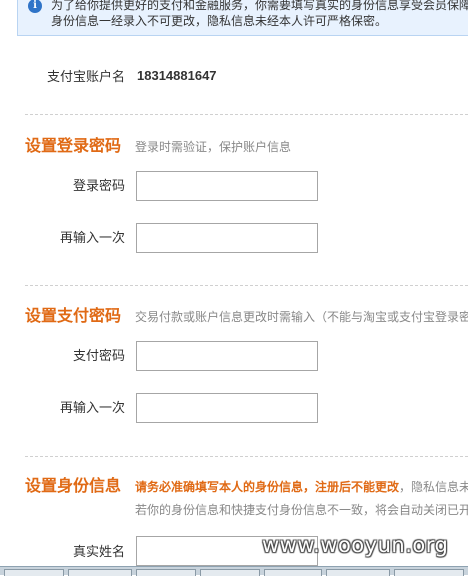 This screenshot has width=468, height=576. What do you see at coordinates (219, 21) in the screenshot?
I see `notice-line-2: 身份信息一经录入不可更改，隐私信息未经本人许可严格保密。` at bounding box center [219, 21].